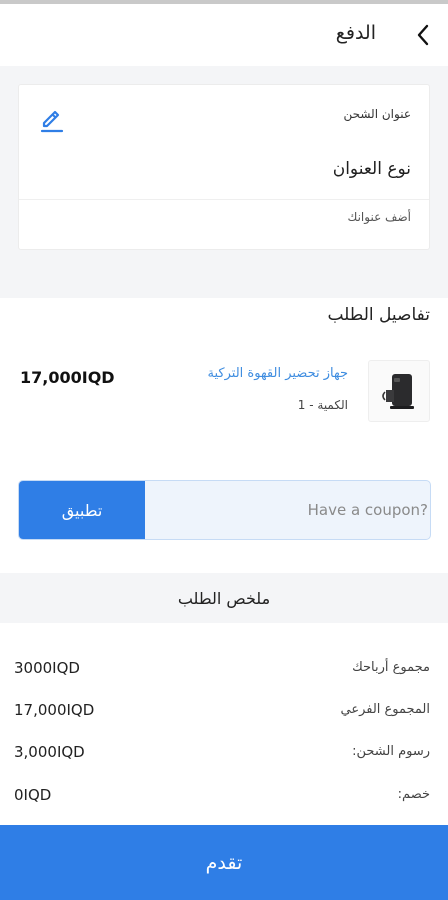  What do you see at coordinates (287, 510) in the screenshot?
I see `coupon-input` at bounding box center [287, 510].